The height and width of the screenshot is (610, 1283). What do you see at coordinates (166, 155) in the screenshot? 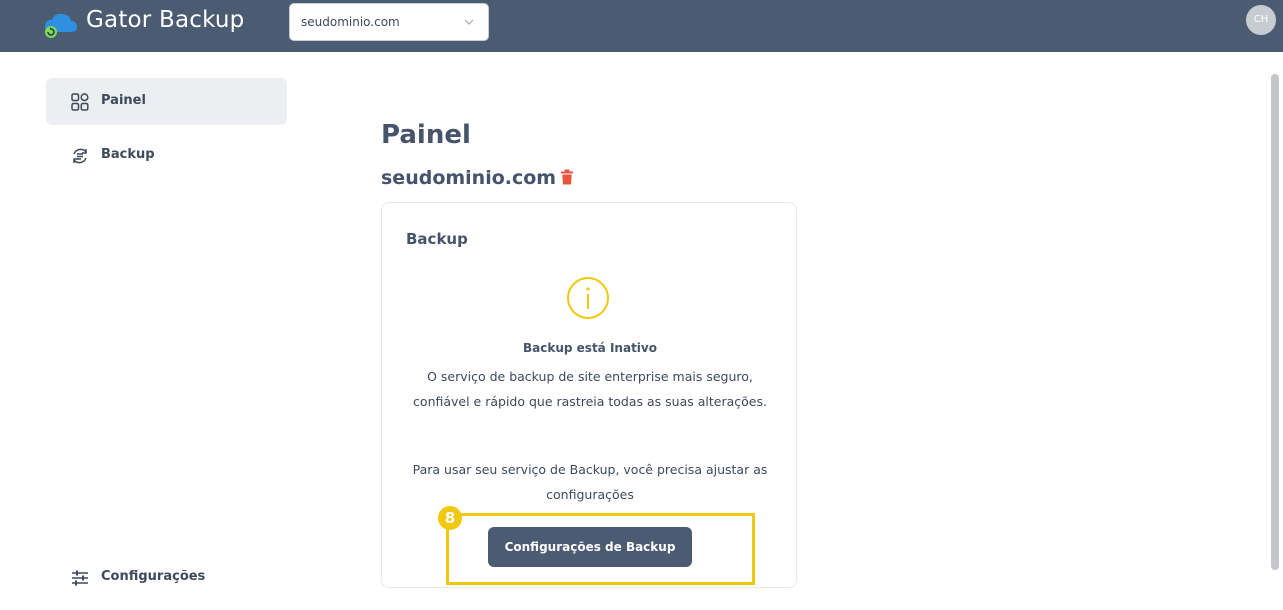
I see `sidebar-item-backup: Backup` at bounding box center [166, 155].